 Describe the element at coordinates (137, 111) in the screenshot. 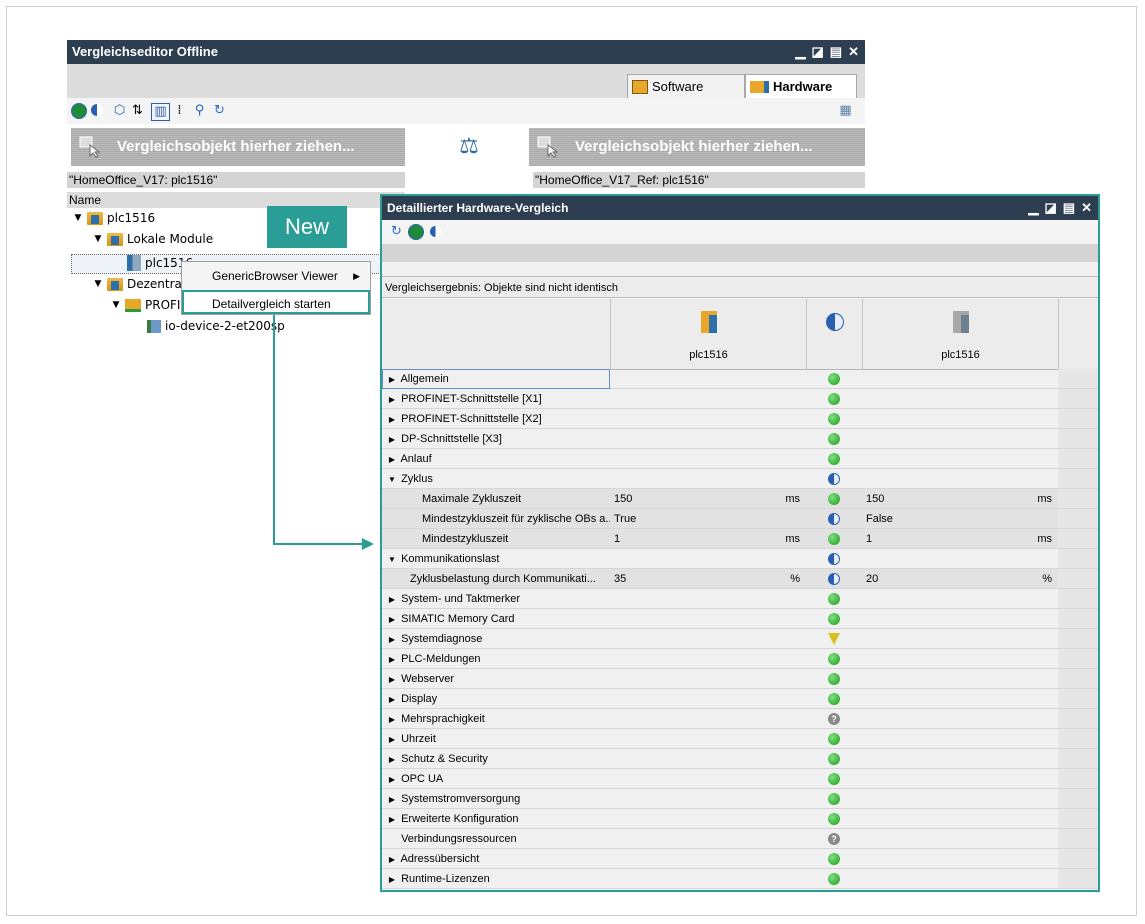

I see `sort-icon: ⇅` at that location.